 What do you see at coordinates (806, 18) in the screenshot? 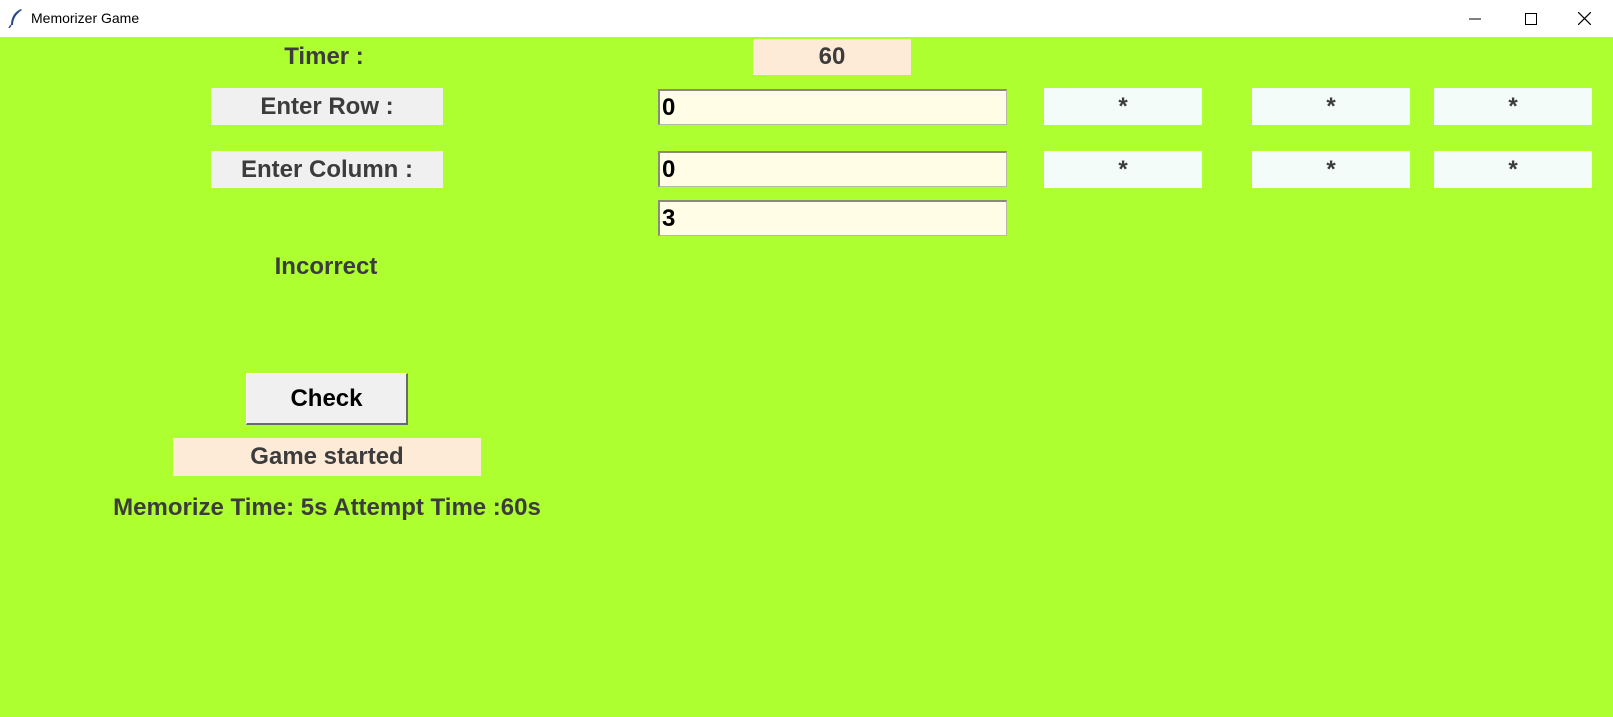
I see `title-bar: Memorizer Game` at bounding box center [806, 18].